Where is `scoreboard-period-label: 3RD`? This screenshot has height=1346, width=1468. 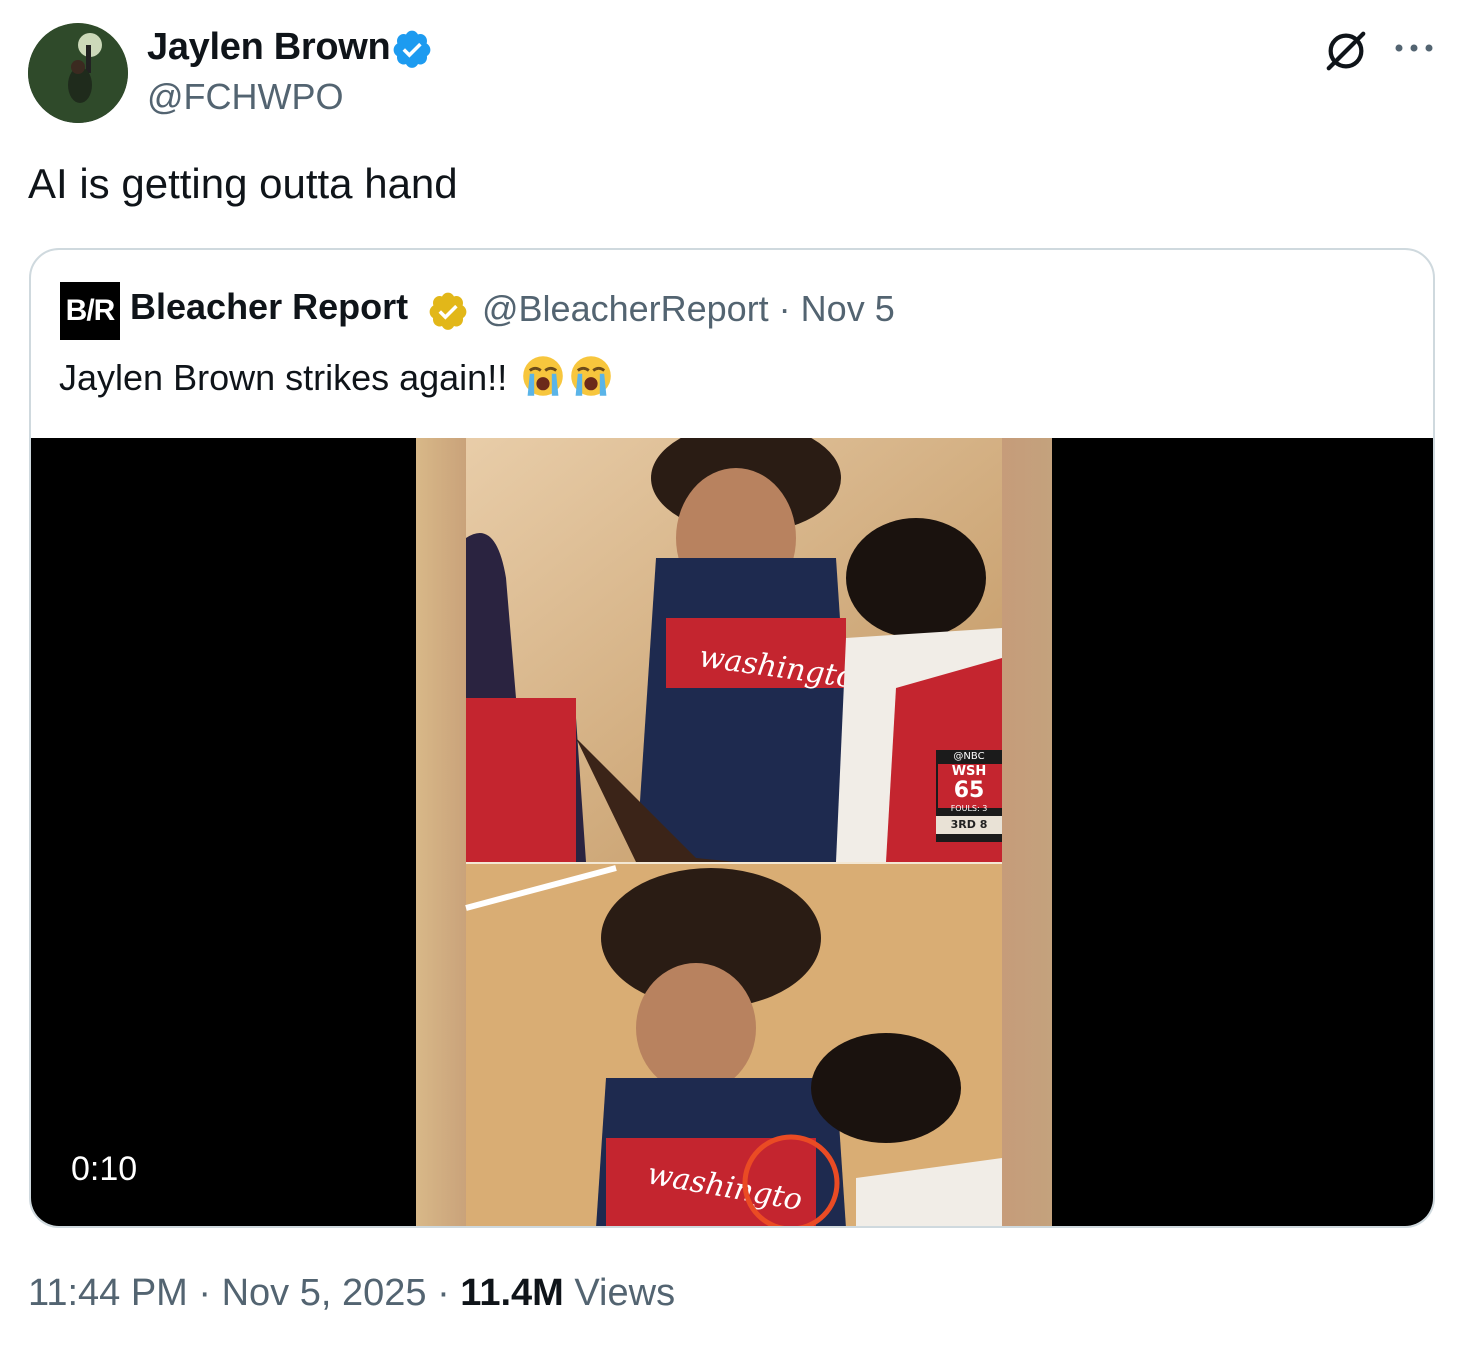
scoreboard-period-label: 3RD is located at coordinates (963, 824).